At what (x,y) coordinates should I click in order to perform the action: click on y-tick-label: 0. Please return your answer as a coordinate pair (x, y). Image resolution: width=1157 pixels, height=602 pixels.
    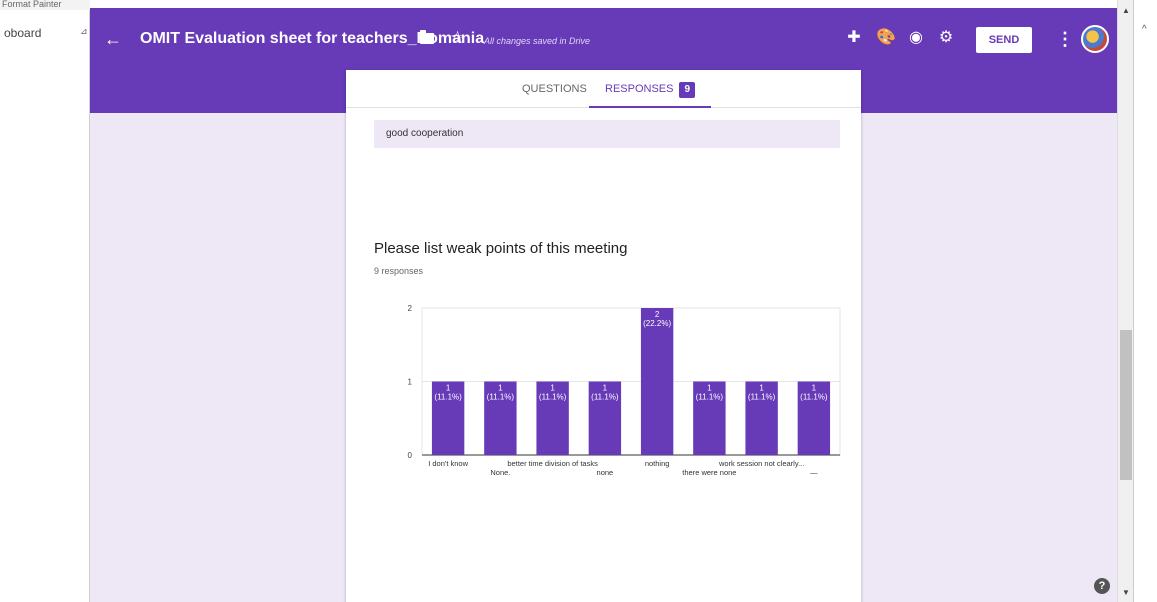
    Looking at the image, I should click on (410, 455).